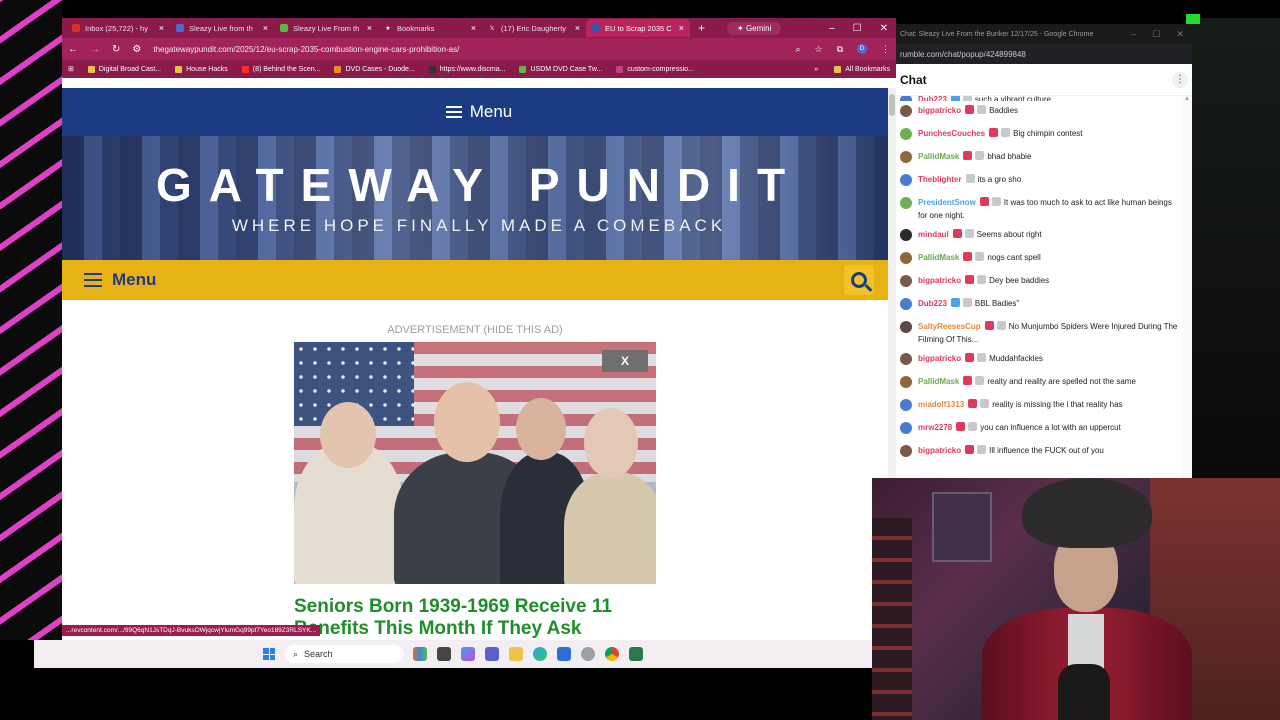 The height and width of the screenshot is (720, 1280). I want to click on chat-username: PunchesCouches, so click(951, 133).